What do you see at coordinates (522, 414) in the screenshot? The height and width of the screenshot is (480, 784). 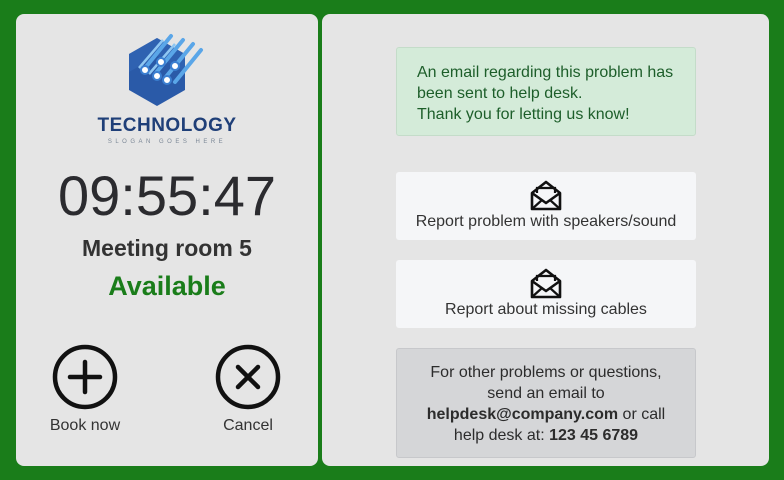 I see `helpdesk-email-link: helpdesk@company.com` at bounding box center [522, 414].